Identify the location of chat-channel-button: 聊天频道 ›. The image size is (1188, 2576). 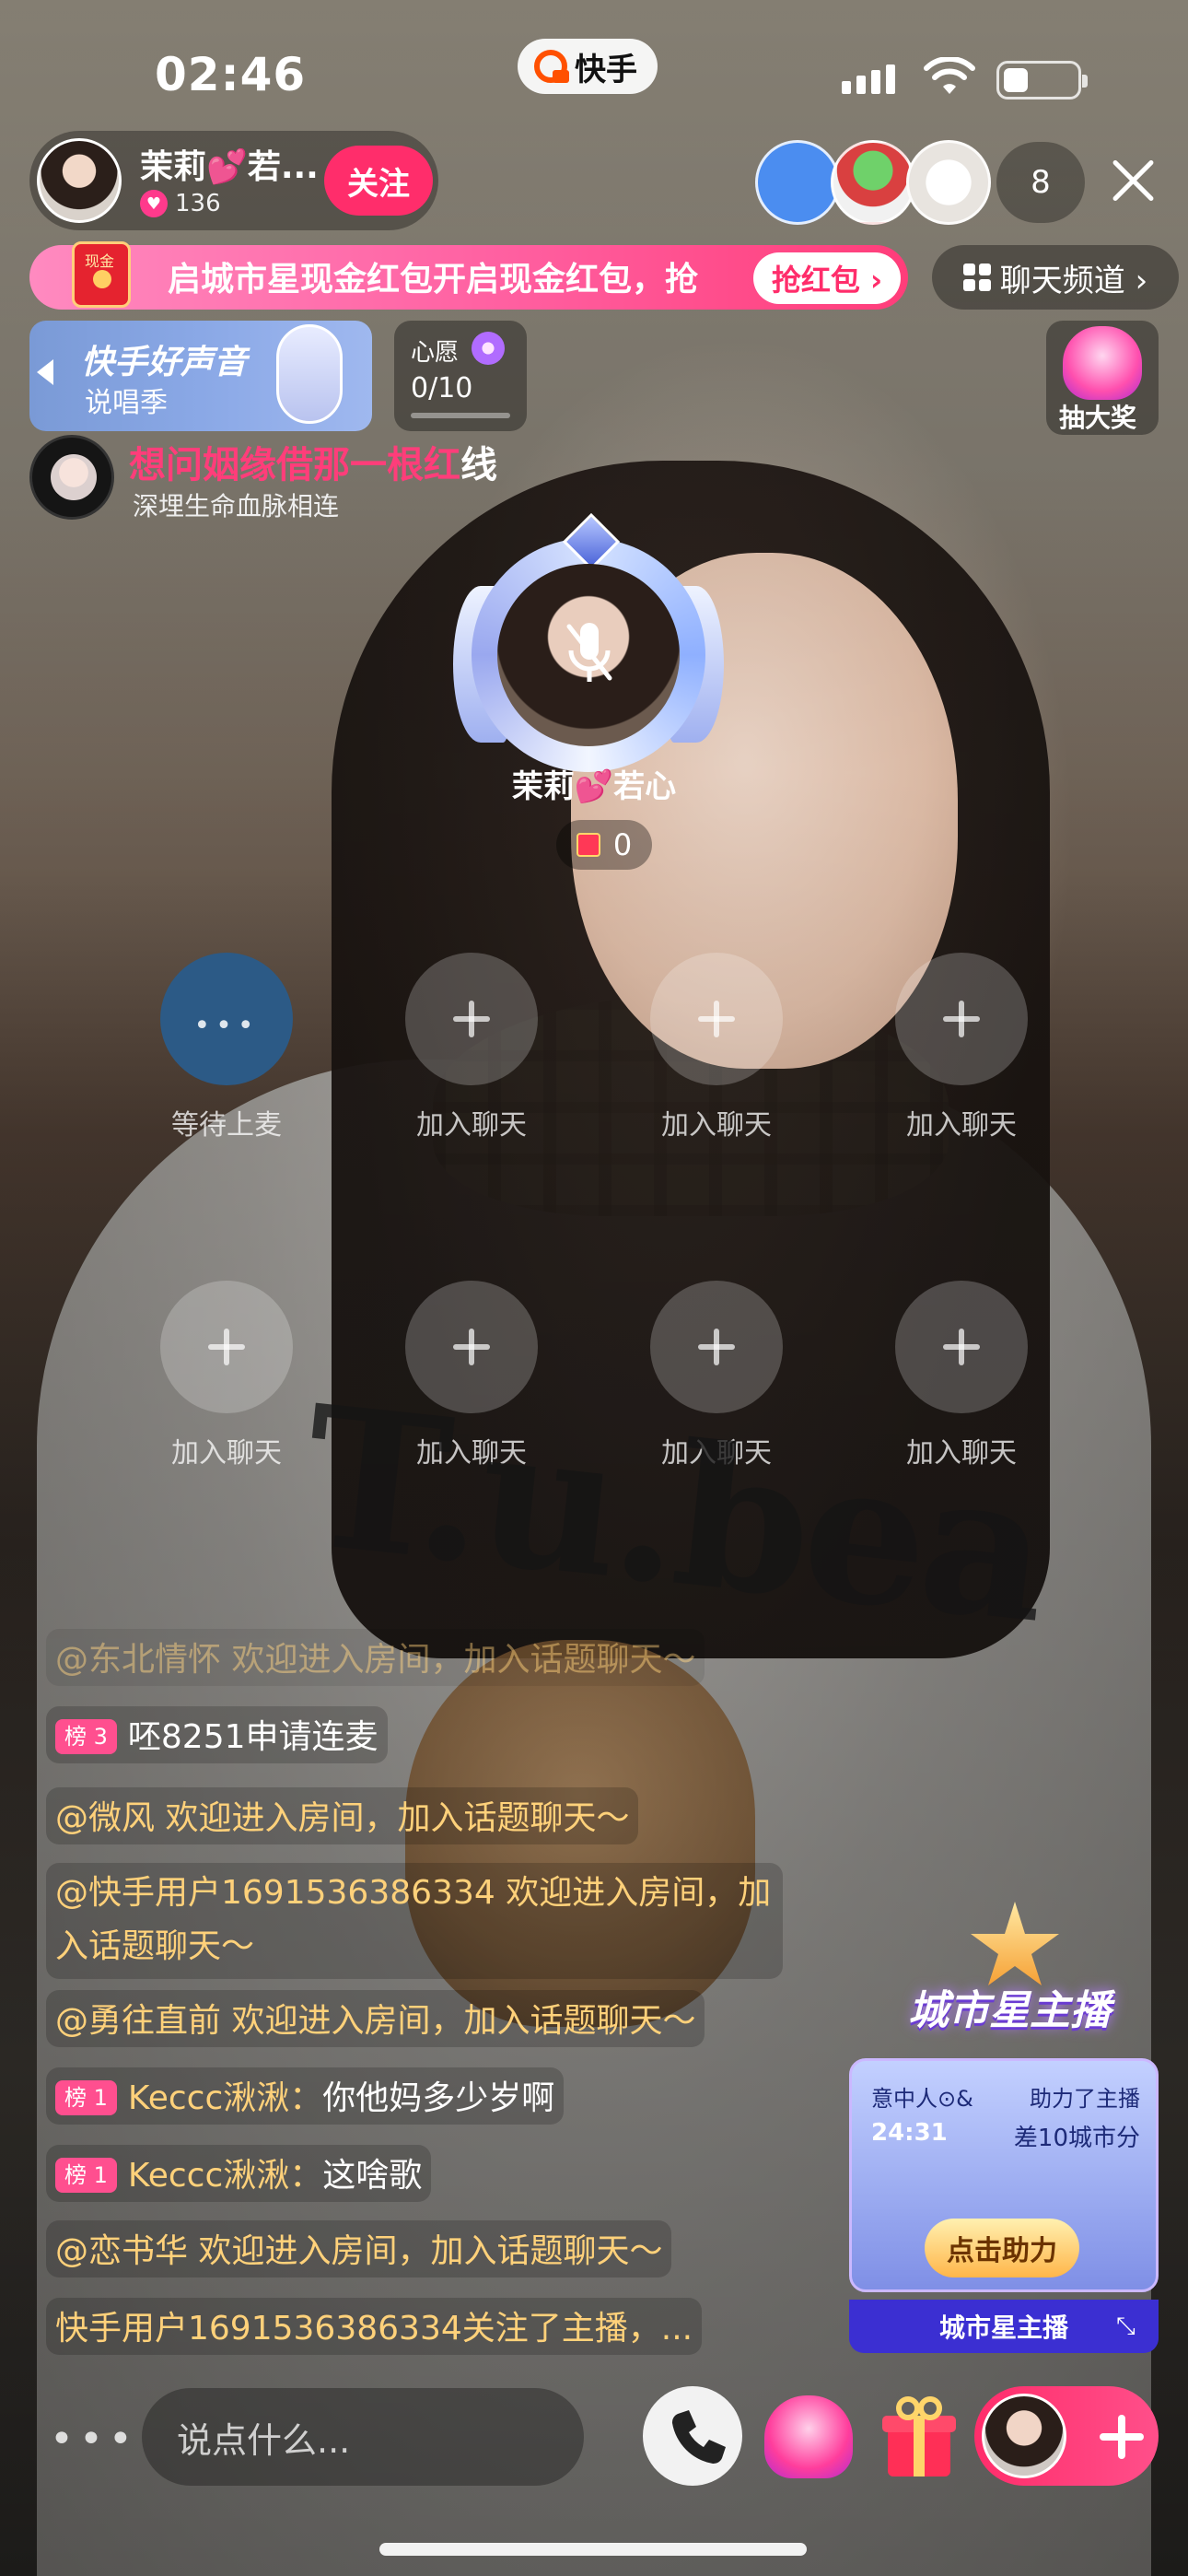
(1055, 277).